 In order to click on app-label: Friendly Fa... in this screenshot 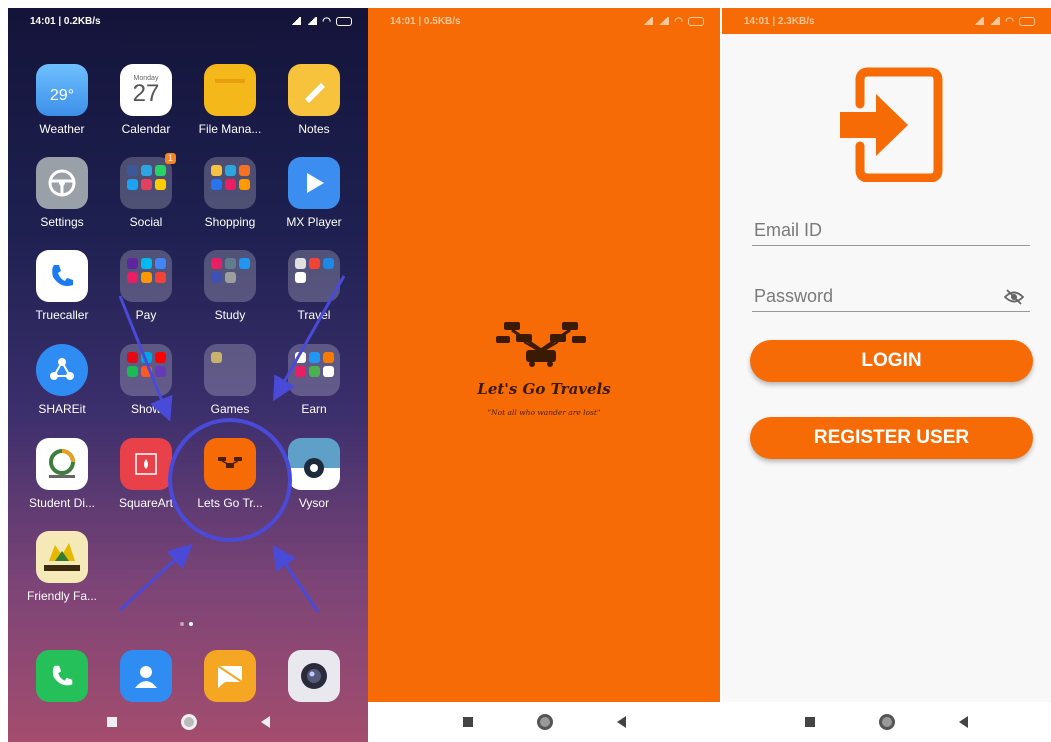, I will do `click(62, 596)`.